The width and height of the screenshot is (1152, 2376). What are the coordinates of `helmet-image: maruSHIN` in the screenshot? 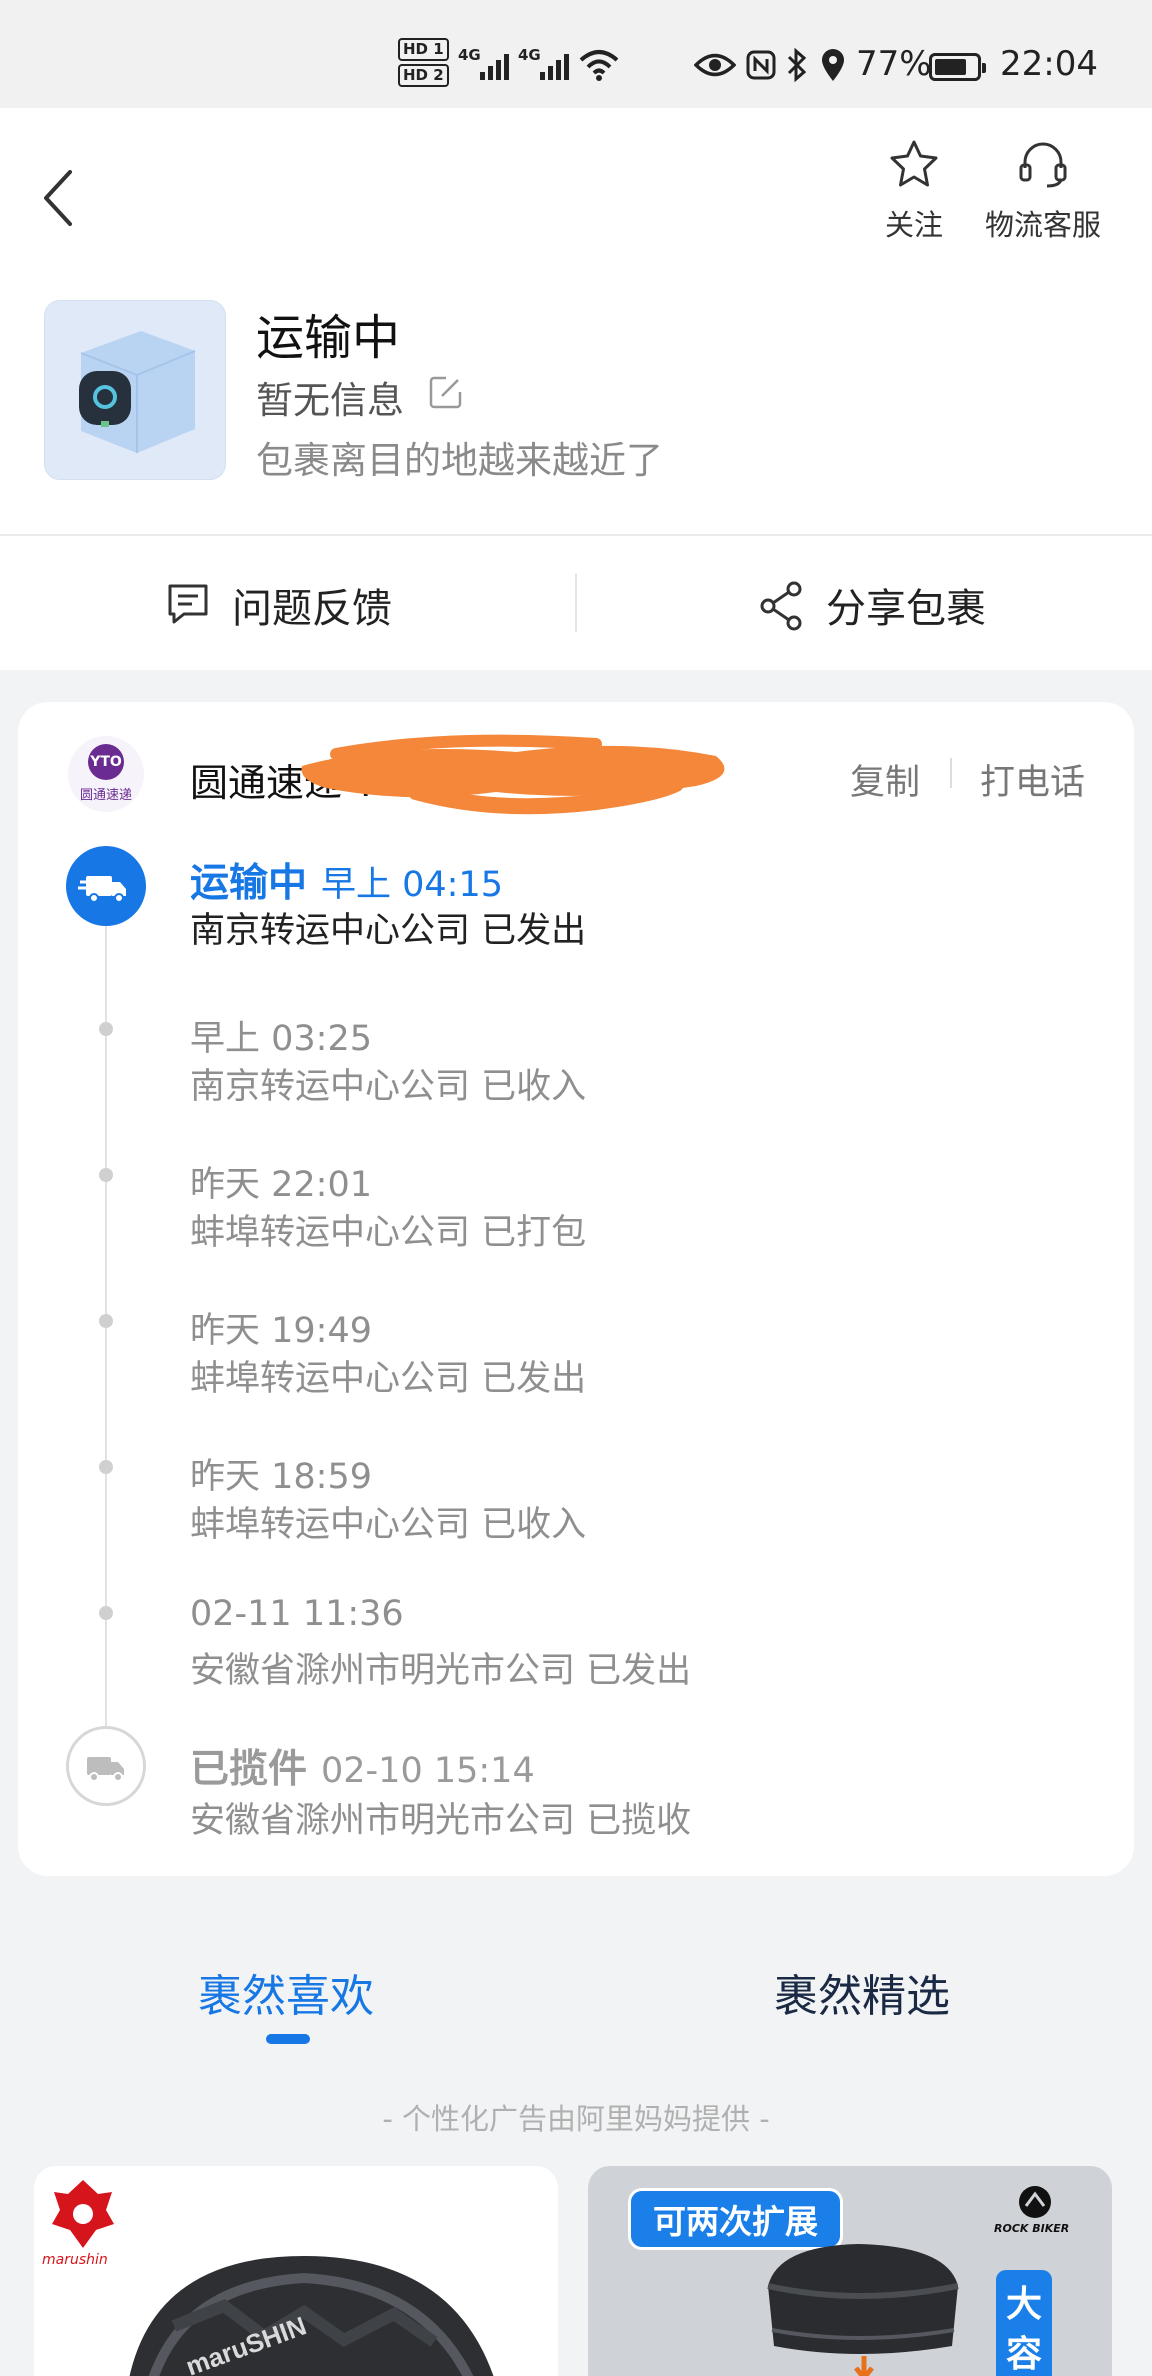 It's located at (311, 2316).